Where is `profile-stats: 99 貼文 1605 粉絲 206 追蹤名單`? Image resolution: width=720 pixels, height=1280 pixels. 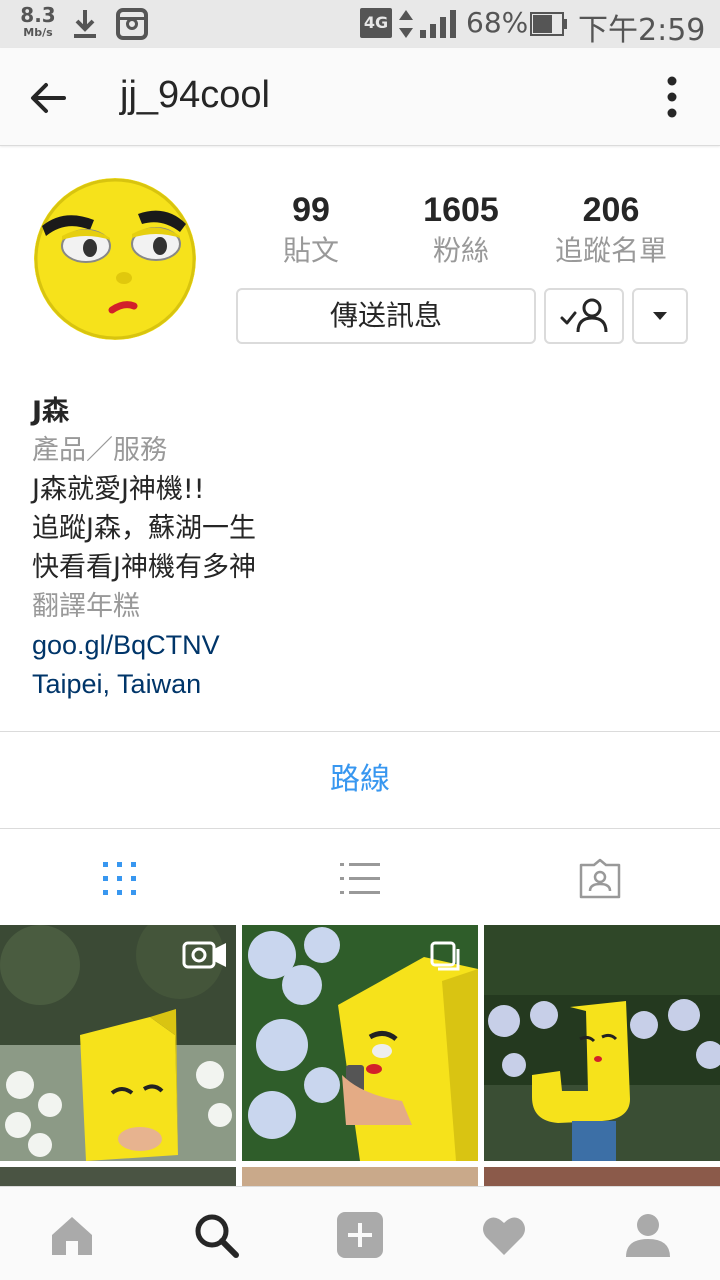 profile-stats: 99 貼文 1605 粉絲 206 追蹤名單 is located at coordinates (468, 228).